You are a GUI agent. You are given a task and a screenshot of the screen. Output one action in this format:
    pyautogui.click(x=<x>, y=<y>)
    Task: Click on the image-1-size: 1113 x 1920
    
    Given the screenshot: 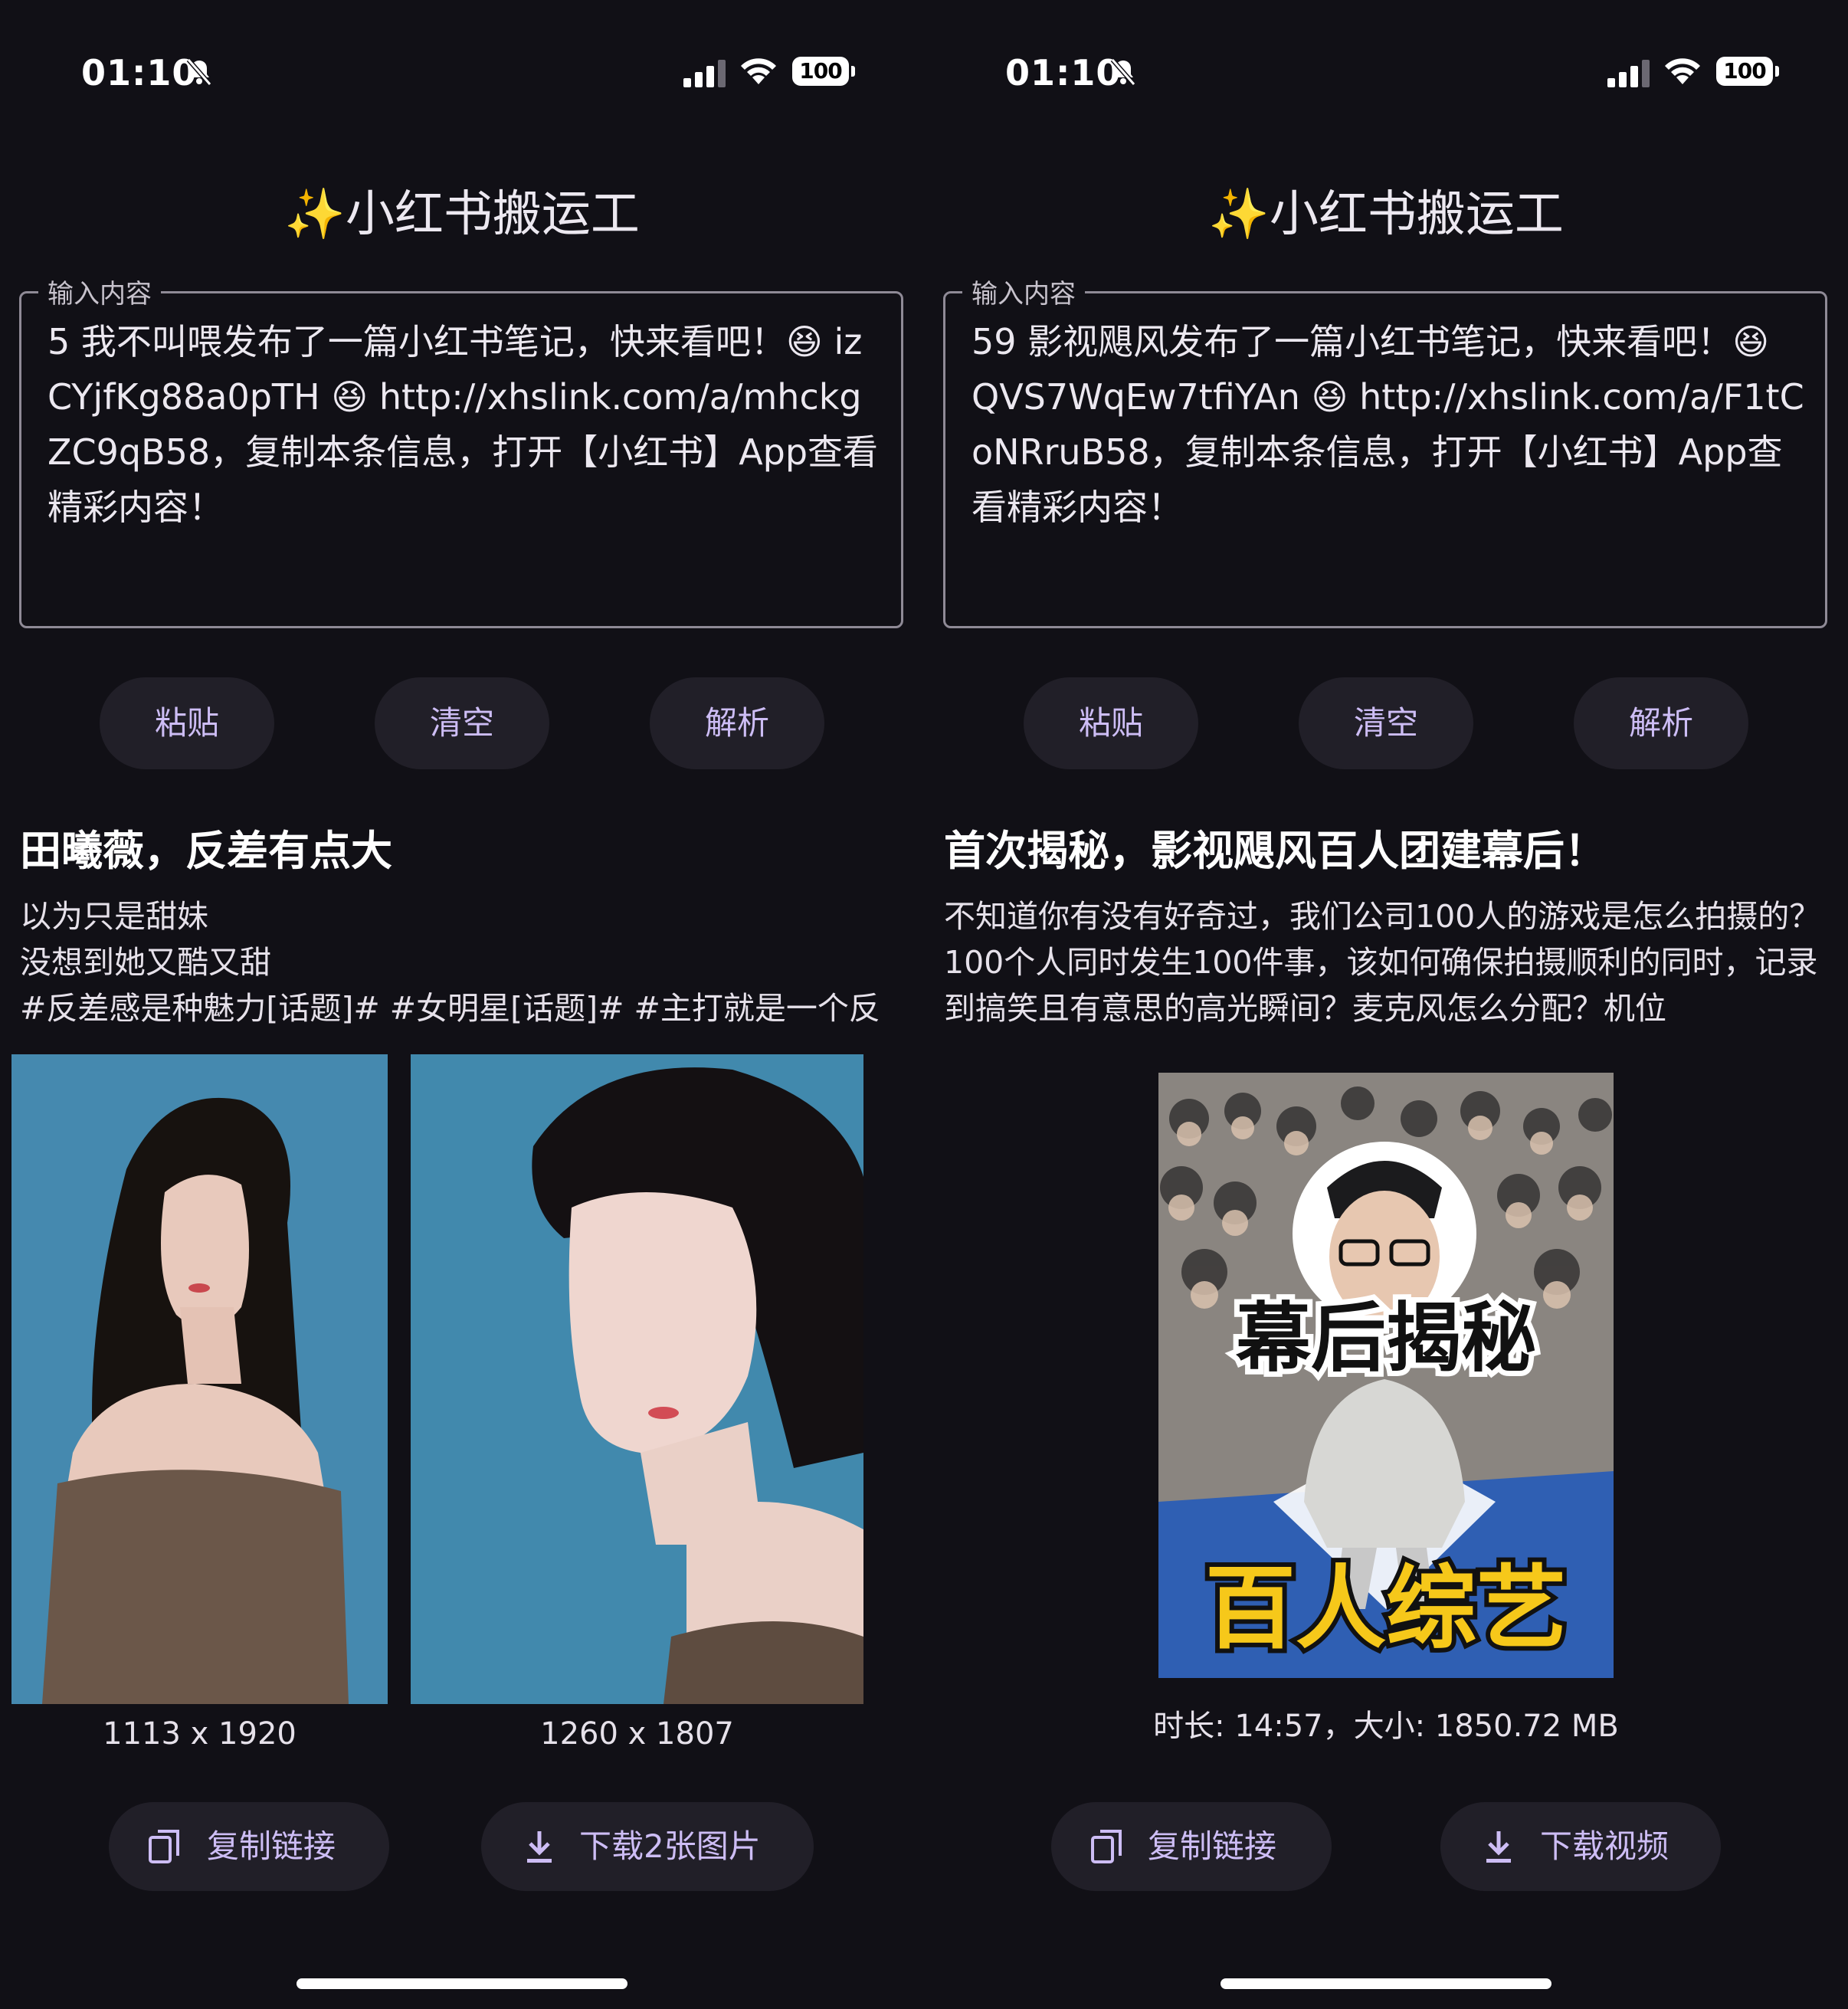 What is the action you would take?
    pyautogui.click(x=200, y=1734)
    